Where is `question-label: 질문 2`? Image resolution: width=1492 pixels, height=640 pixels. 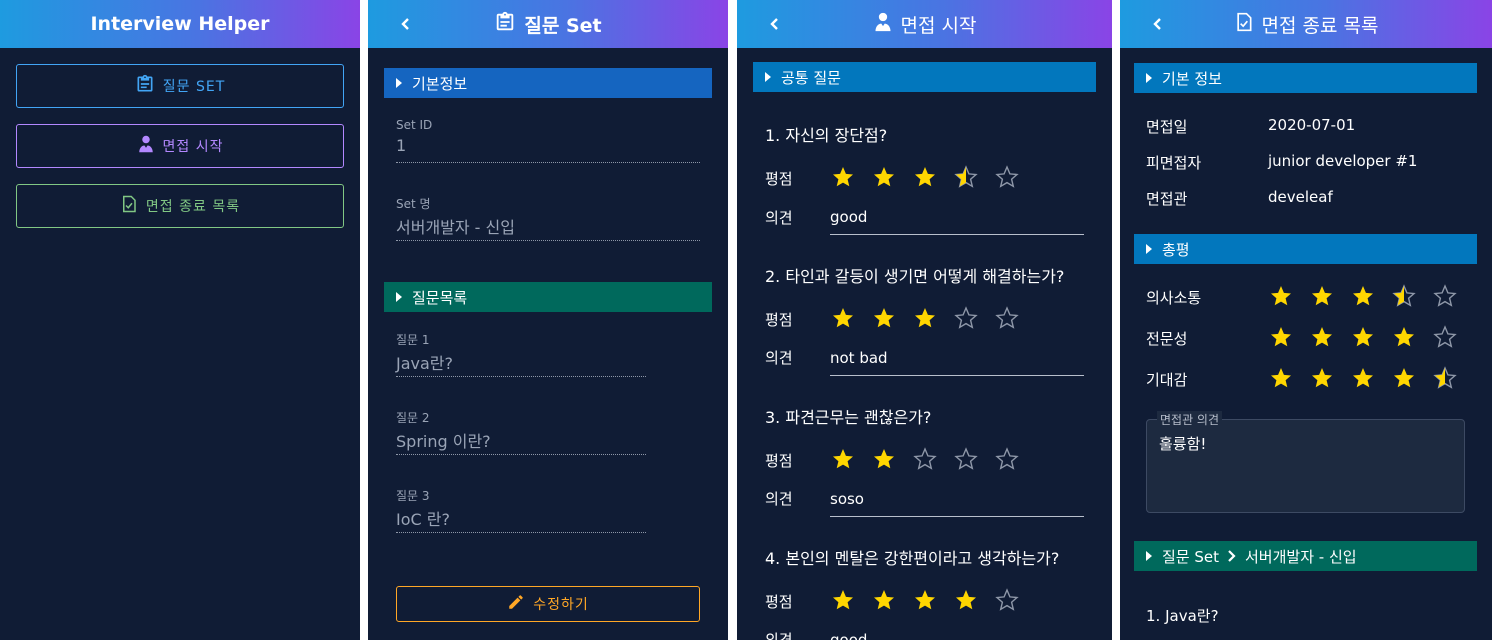
question-label: 질문 2 is located at coordinates (413, 418).